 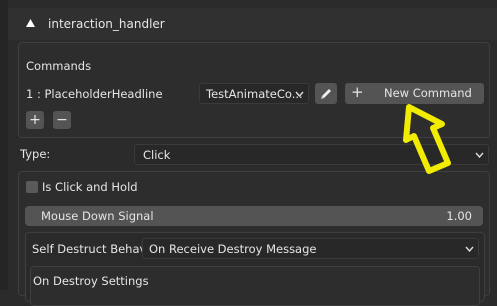 I want to click on is-click-and-hold-label: Is Click and Hold, so click(x=90, y=187).